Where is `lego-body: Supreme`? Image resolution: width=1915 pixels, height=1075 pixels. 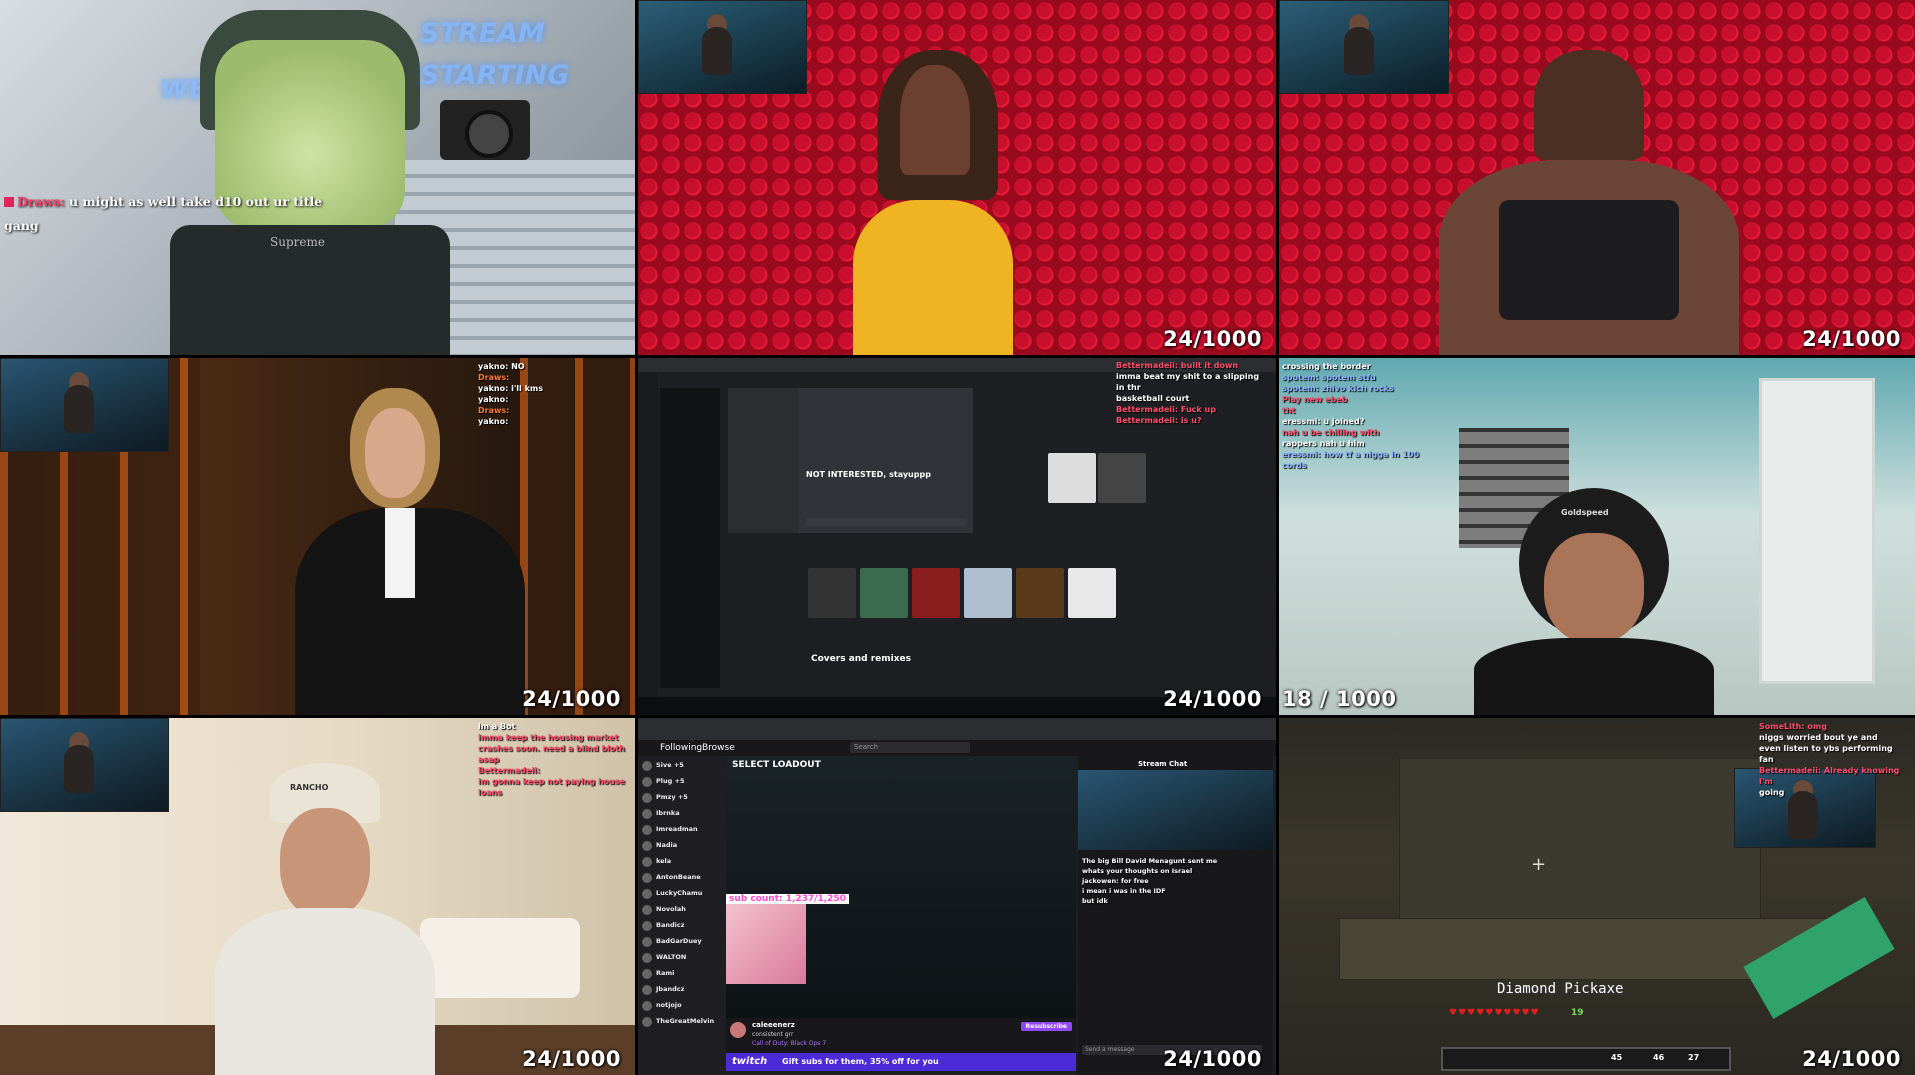
lego-body: Supreme is located at coordinates (310, 290).